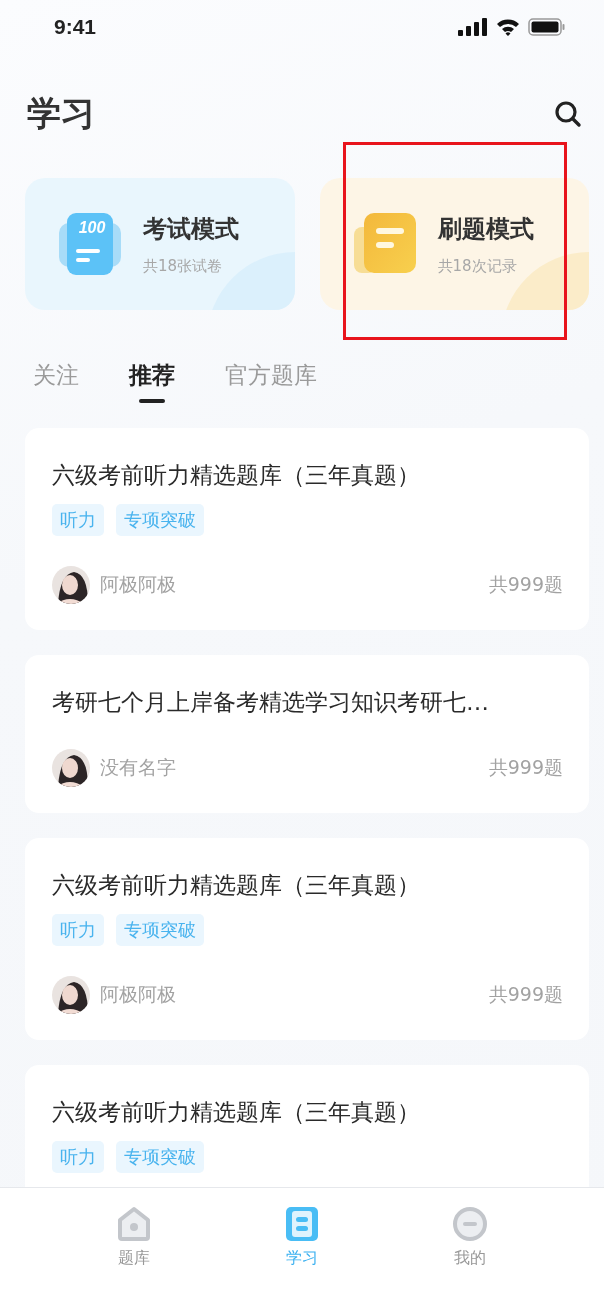  What do you see at coordinates (302, 1224) in the screenshot?
I see `document-icon` at bounding box center [302, 1224].